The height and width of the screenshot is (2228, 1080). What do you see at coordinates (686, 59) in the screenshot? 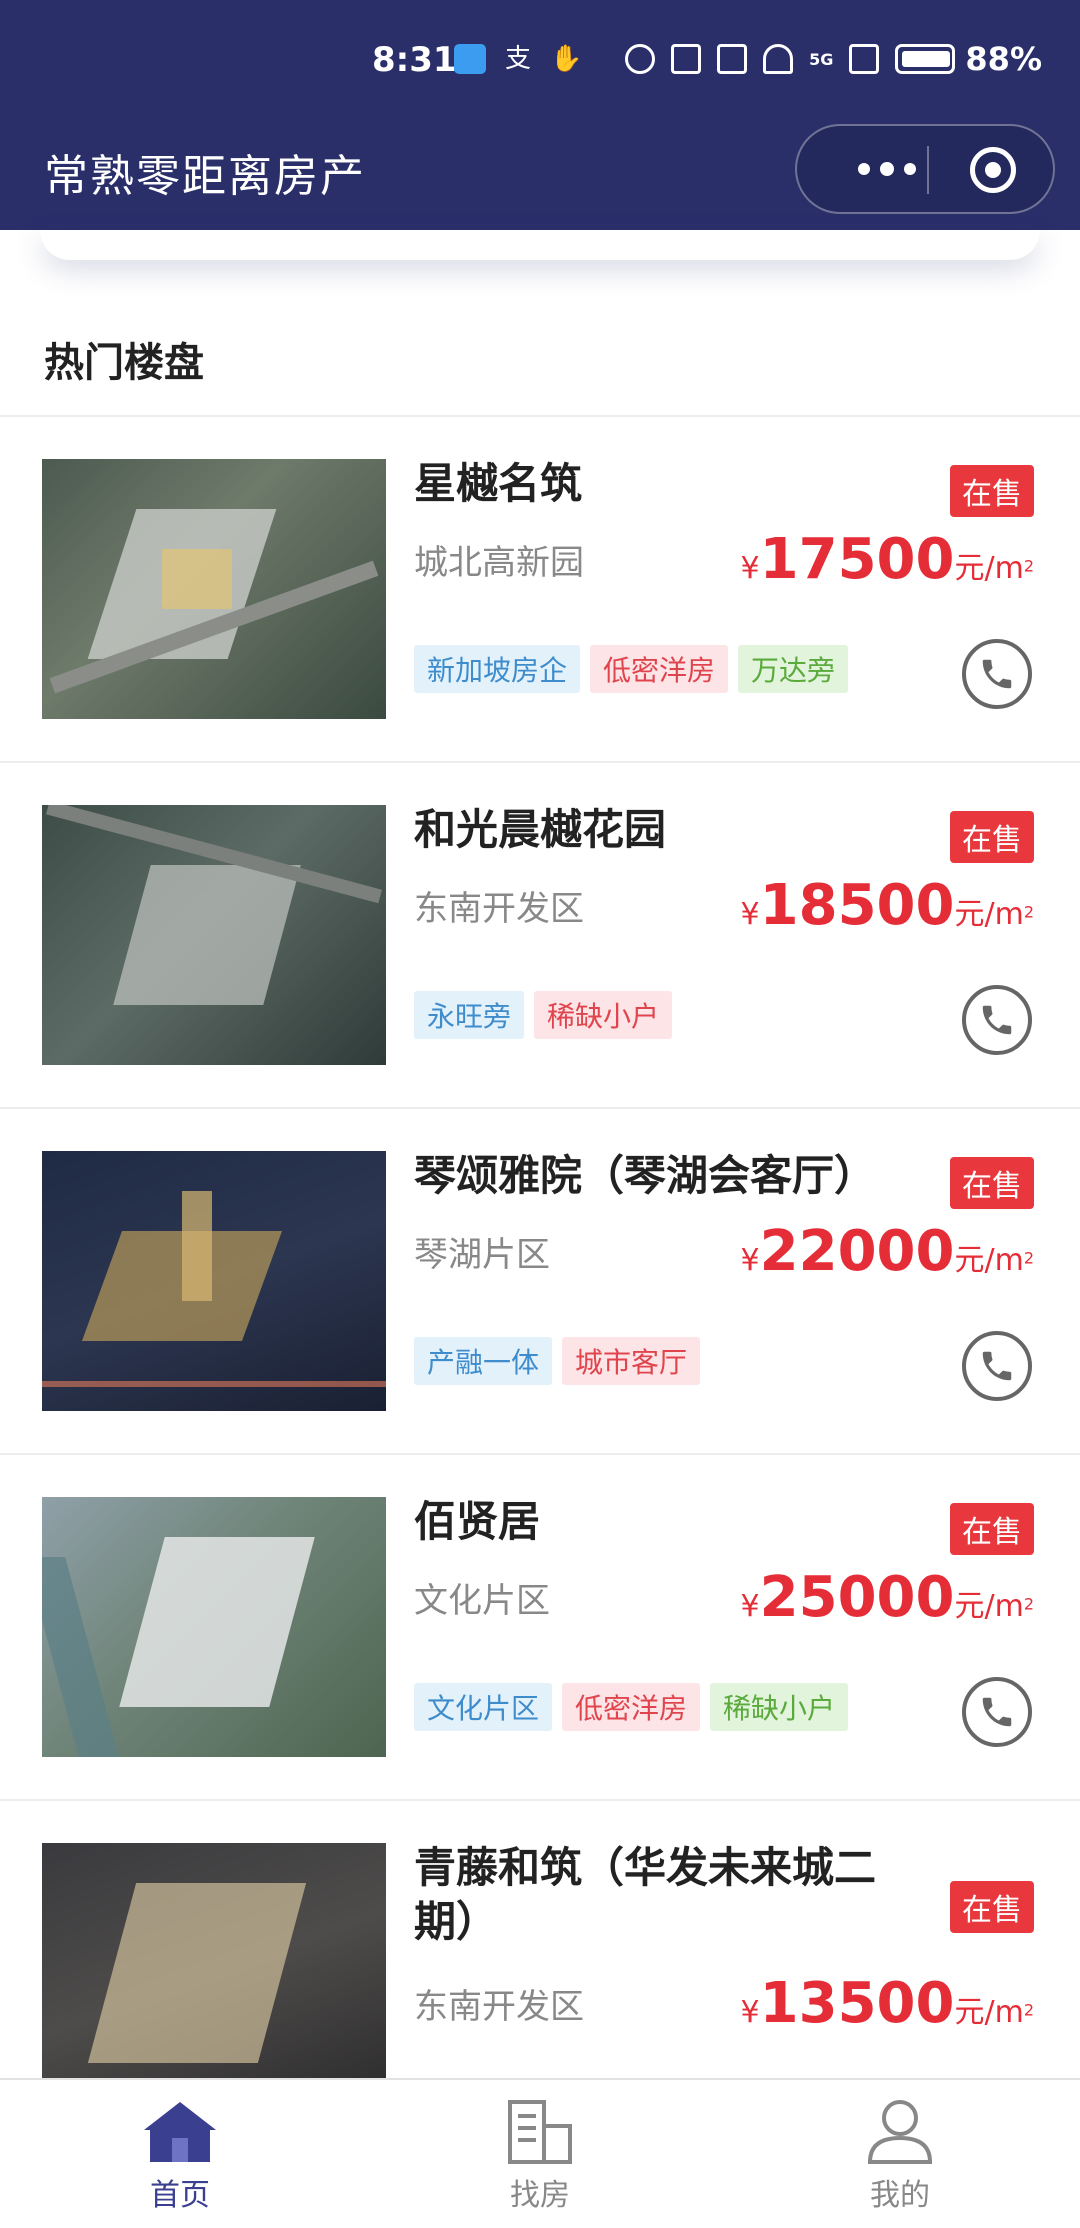
I see `bluetooth-icon` at bounding box center [686, 59].